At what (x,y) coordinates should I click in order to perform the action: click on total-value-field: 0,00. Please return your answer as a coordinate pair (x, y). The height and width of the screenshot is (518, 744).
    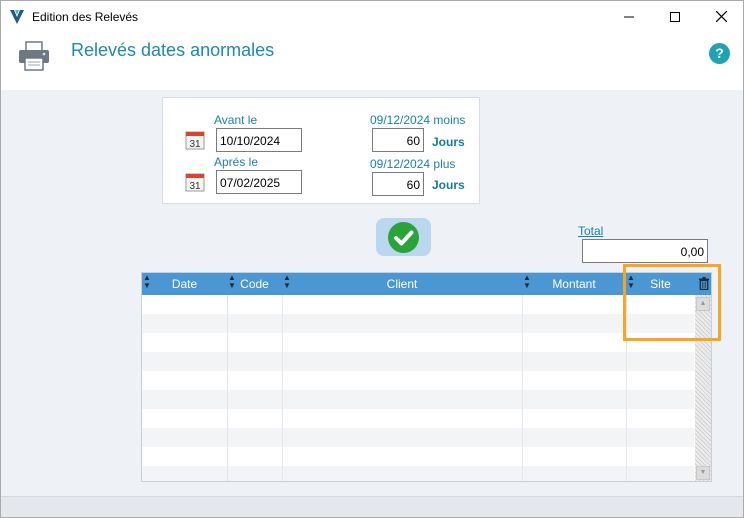
    Looking at the image, I should click on (645, 251).